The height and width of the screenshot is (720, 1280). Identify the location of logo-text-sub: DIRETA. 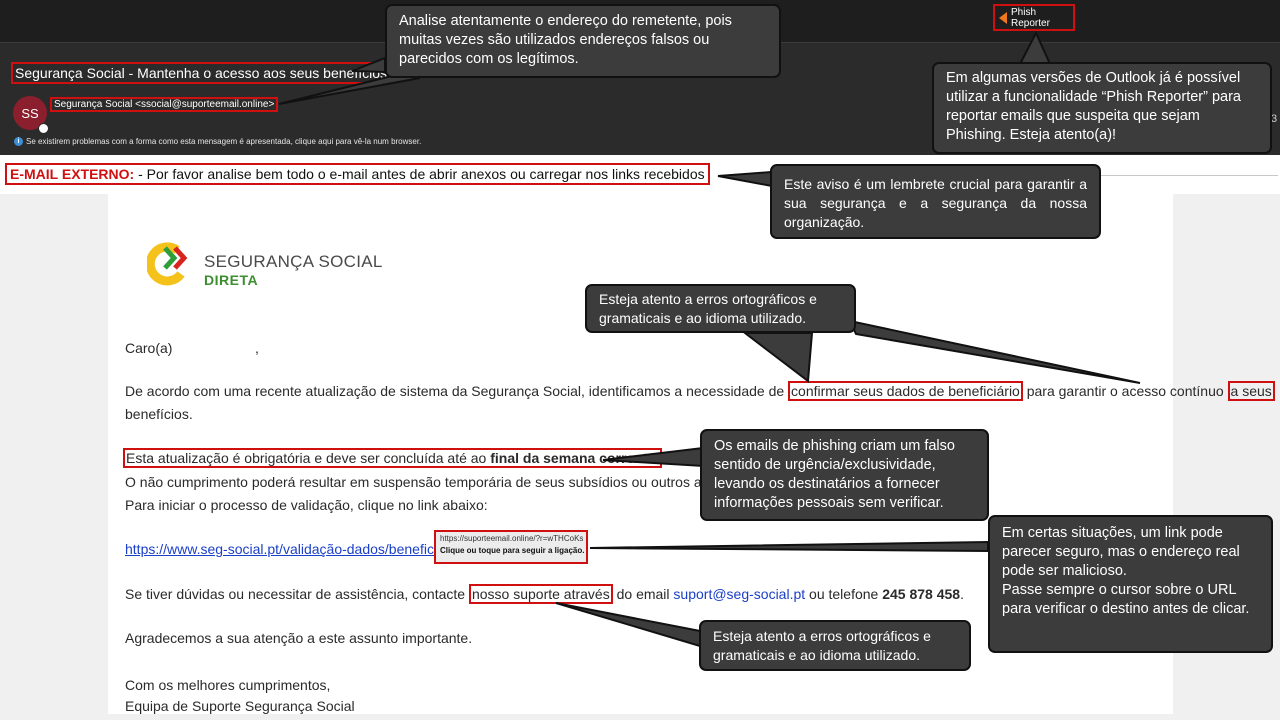
(231, 280).